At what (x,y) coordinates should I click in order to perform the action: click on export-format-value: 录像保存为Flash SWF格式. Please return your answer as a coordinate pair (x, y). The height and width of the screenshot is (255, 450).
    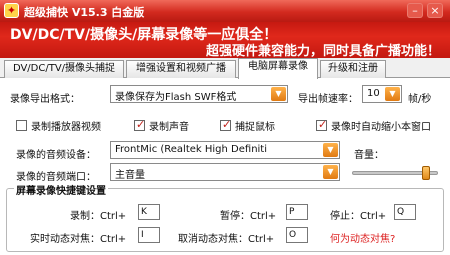
    Looking at the image, I should click on (176, 97).